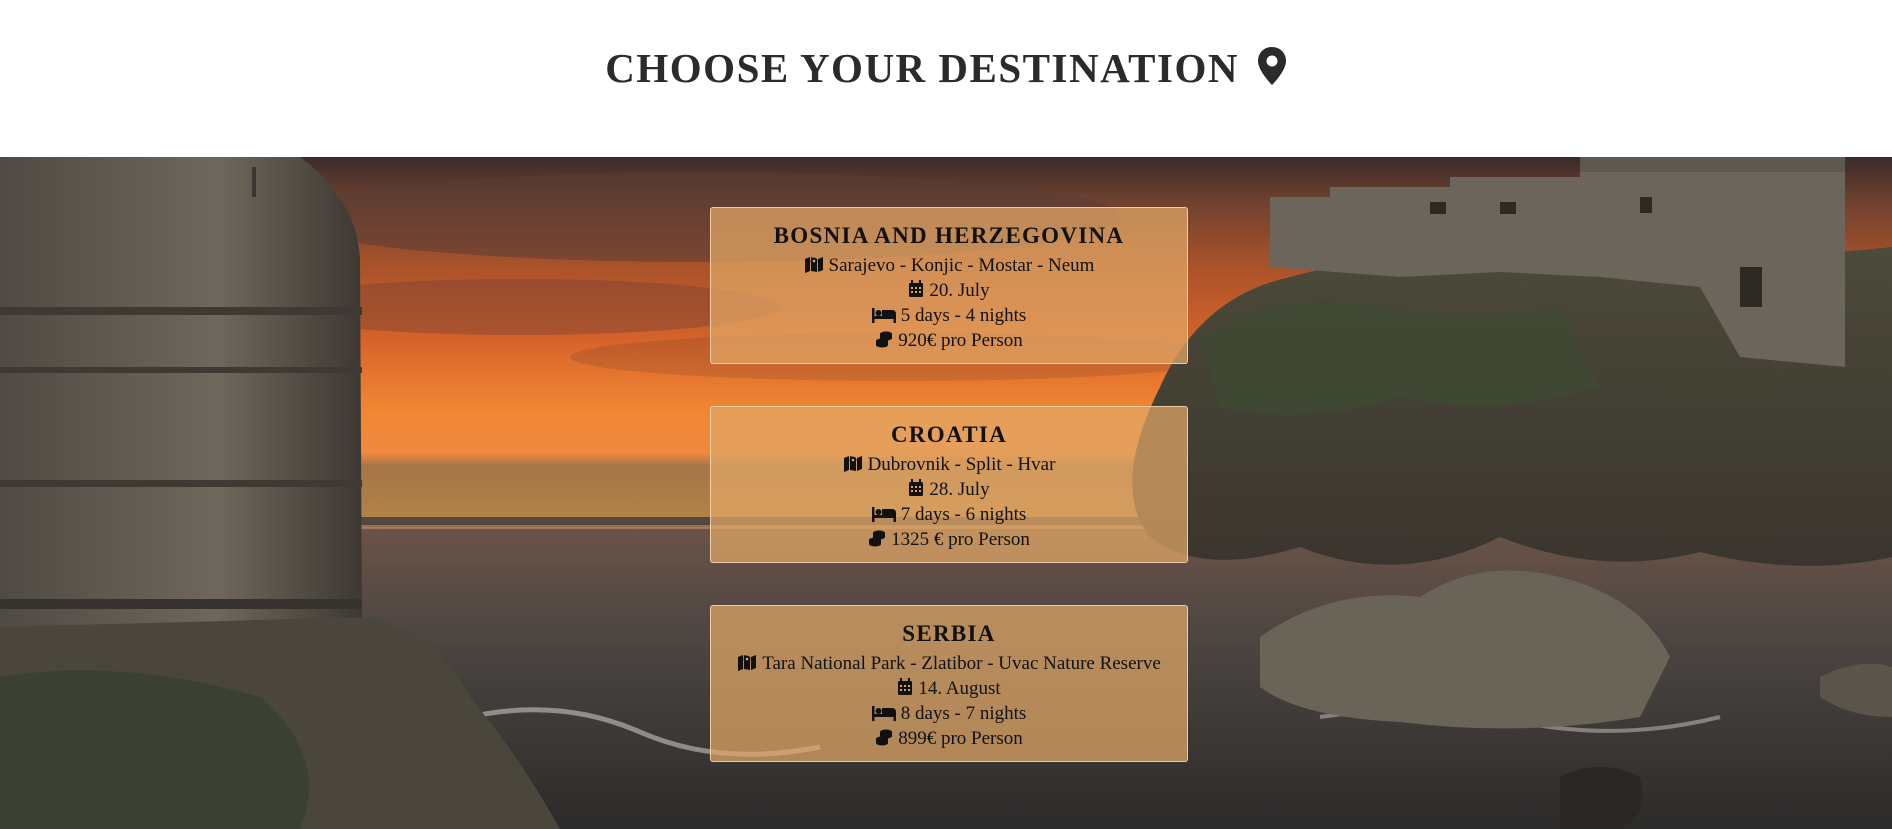  I want to click on destination-duration: 5 days - 4 nights, so click(949, 316).